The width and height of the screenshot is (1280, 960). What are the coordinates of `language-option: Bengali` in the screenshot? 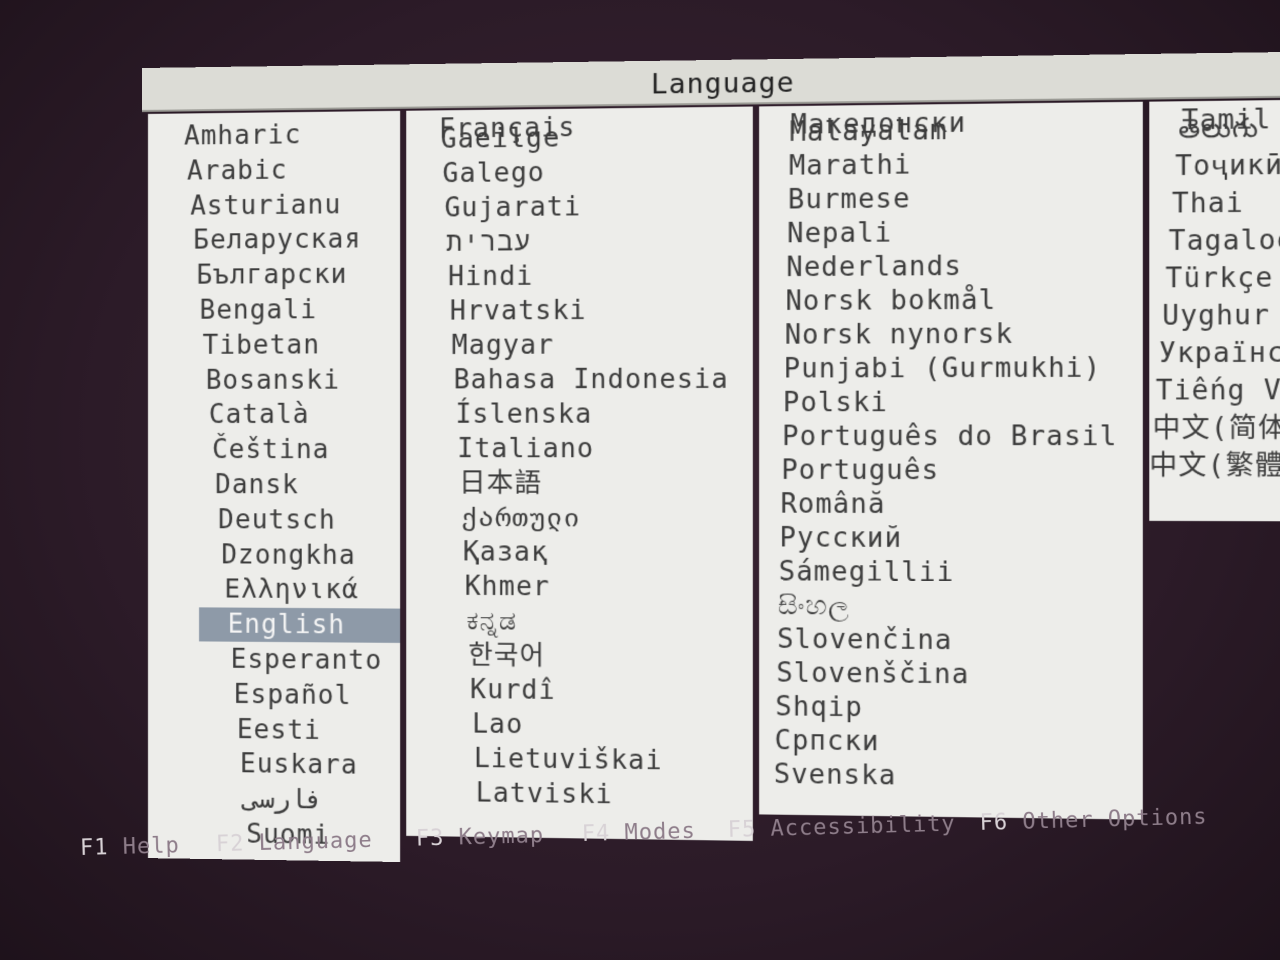 It's located at (232, 310).